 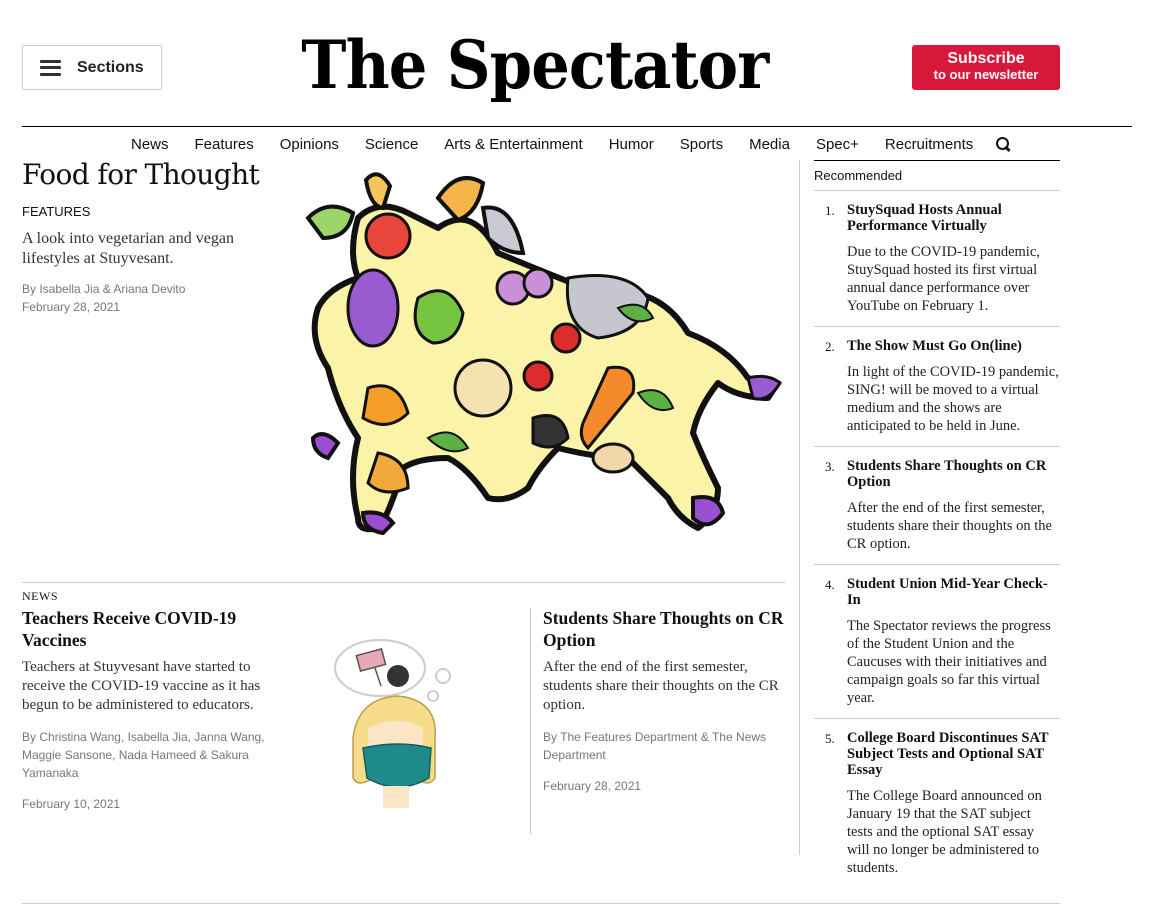 I want to click on nav-item-spec-plus: Spec+, so click(x=837, y=144).